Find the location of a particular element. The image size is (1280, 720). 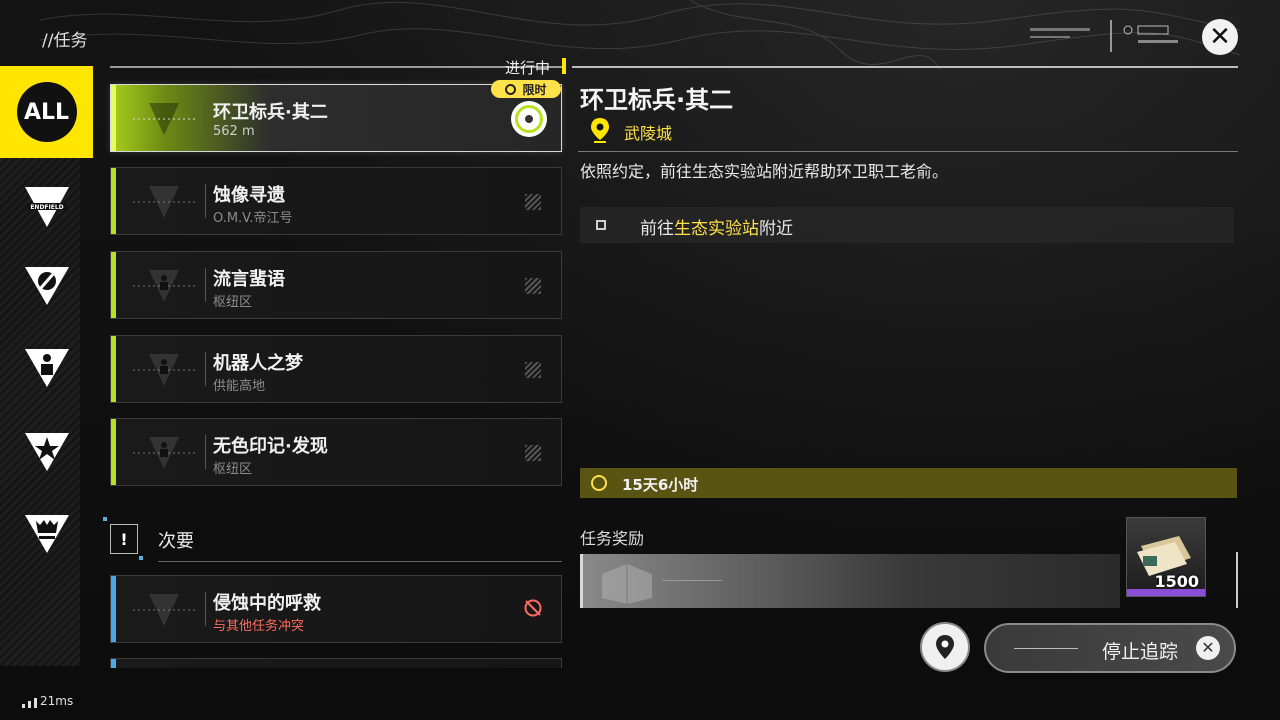

rewards-strip is located at coordinates (850, 581).